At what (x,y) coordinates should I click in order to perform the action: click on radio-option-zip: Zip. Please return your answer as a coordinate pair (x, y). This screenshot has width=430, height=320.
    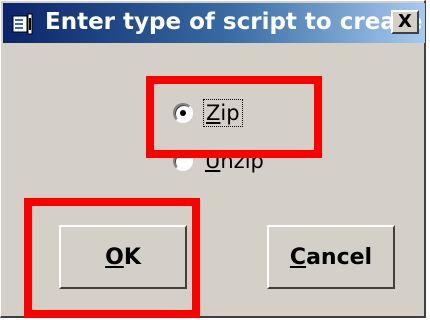
    Looking at the image, I should click on (208, 113).